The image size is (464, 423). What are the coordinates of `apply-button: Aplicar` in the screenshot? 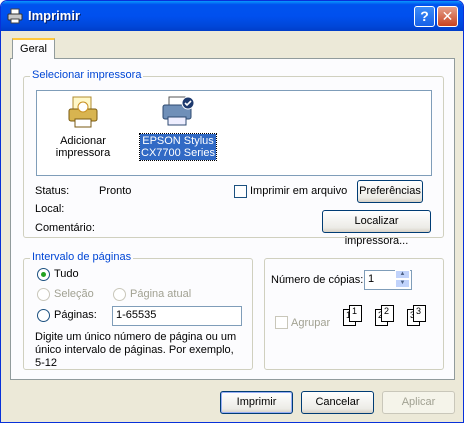 It's located at (418, 402).